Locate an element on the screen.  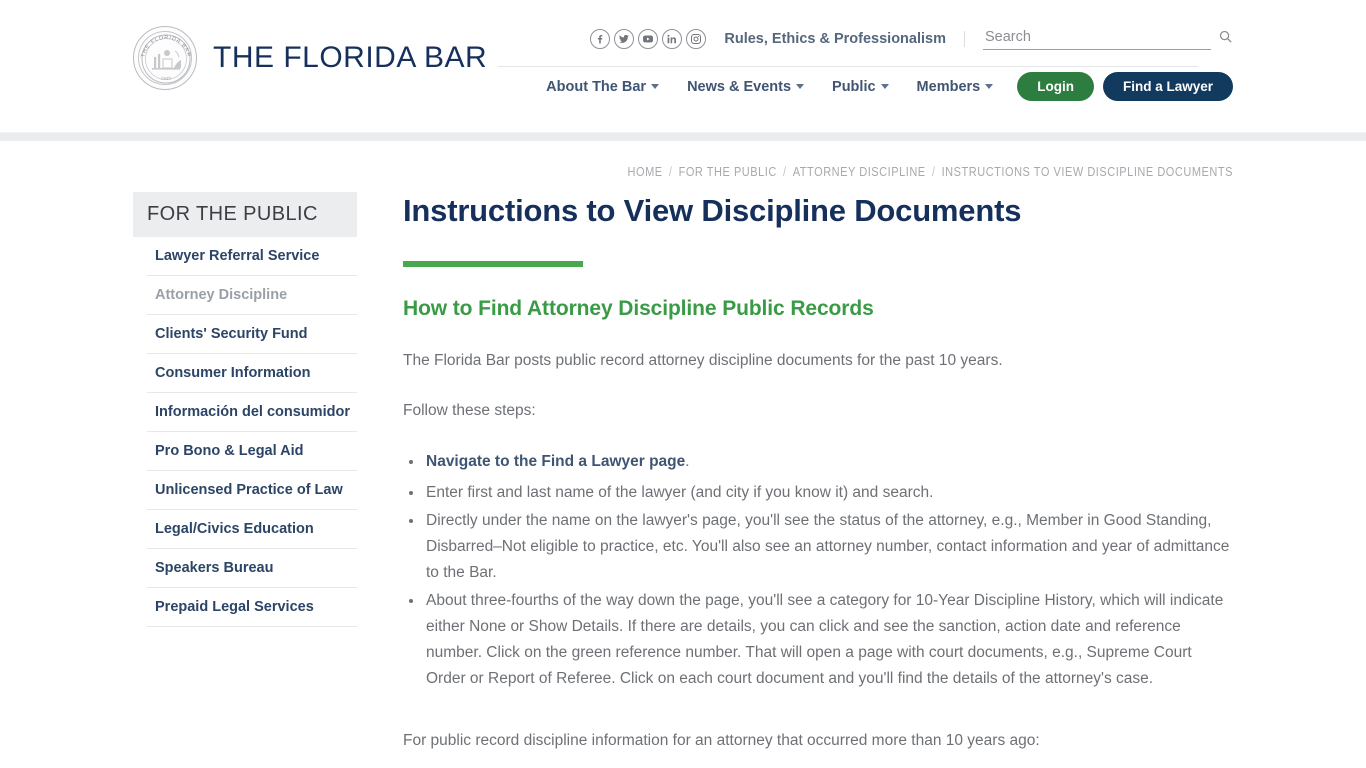
sidebar-item-attorney-discipline: Attorney Discipline is located at coordinates (252, 295).